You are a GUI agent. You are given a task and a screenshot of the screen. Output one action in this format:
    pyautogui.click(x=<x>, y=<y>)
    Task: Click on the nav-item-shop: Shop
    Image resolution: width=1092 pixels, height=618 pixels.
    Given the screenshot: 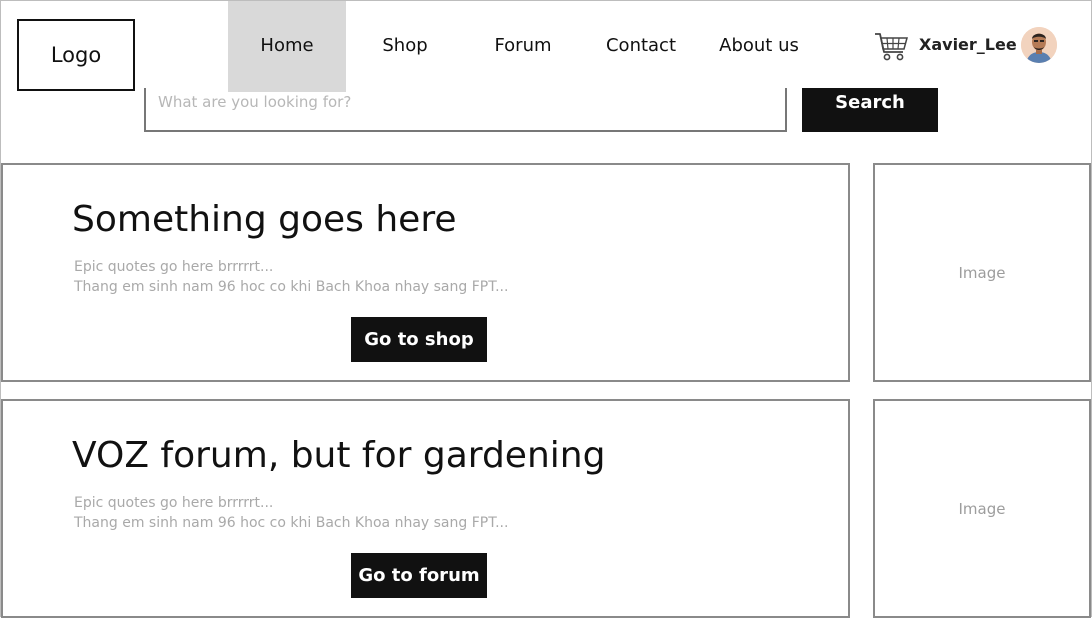 What is the action you would take?
    pyautogui.click(x=405, y=46)
    